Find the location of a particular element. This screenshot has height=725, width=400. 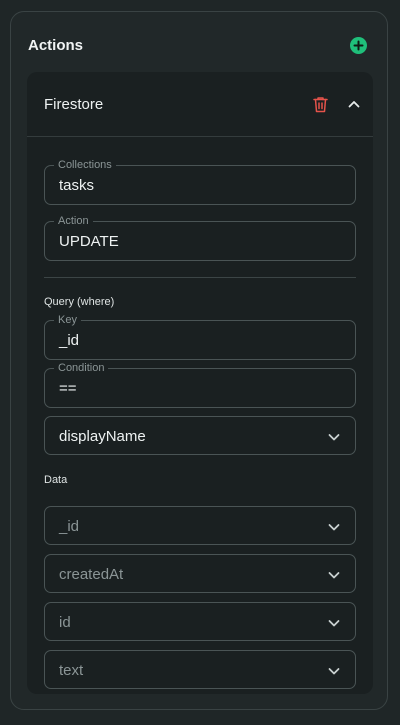

data-row-value: id is located at coordinates (65, 622).